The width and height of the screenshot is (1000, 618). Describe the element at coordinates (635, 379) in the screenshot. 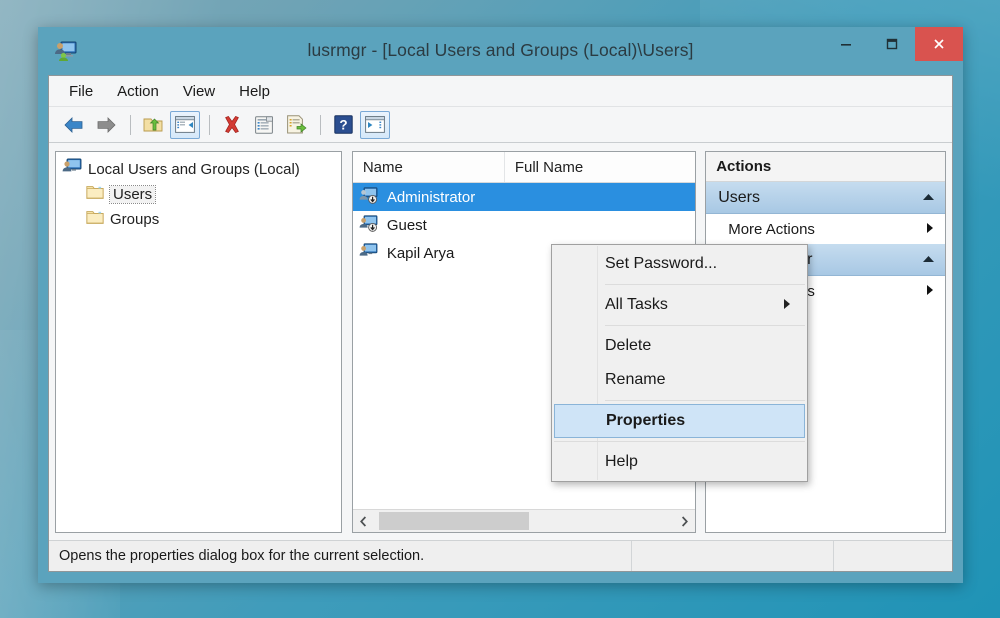

I see `context-menu-item-label: Rename` at that location.